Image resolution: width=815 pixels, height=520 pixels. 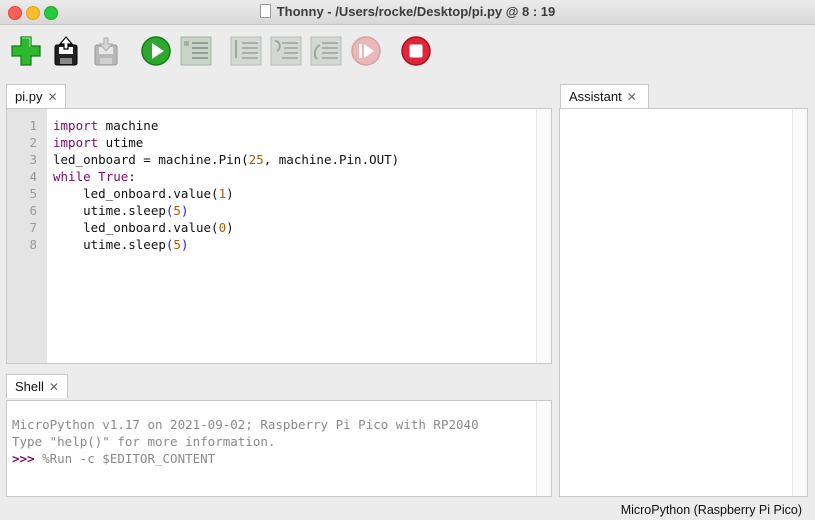 What do you see at coordinates (543, 448) in the screenshot?
I see `shell-scrollbar` at bounding box center [543, 448].